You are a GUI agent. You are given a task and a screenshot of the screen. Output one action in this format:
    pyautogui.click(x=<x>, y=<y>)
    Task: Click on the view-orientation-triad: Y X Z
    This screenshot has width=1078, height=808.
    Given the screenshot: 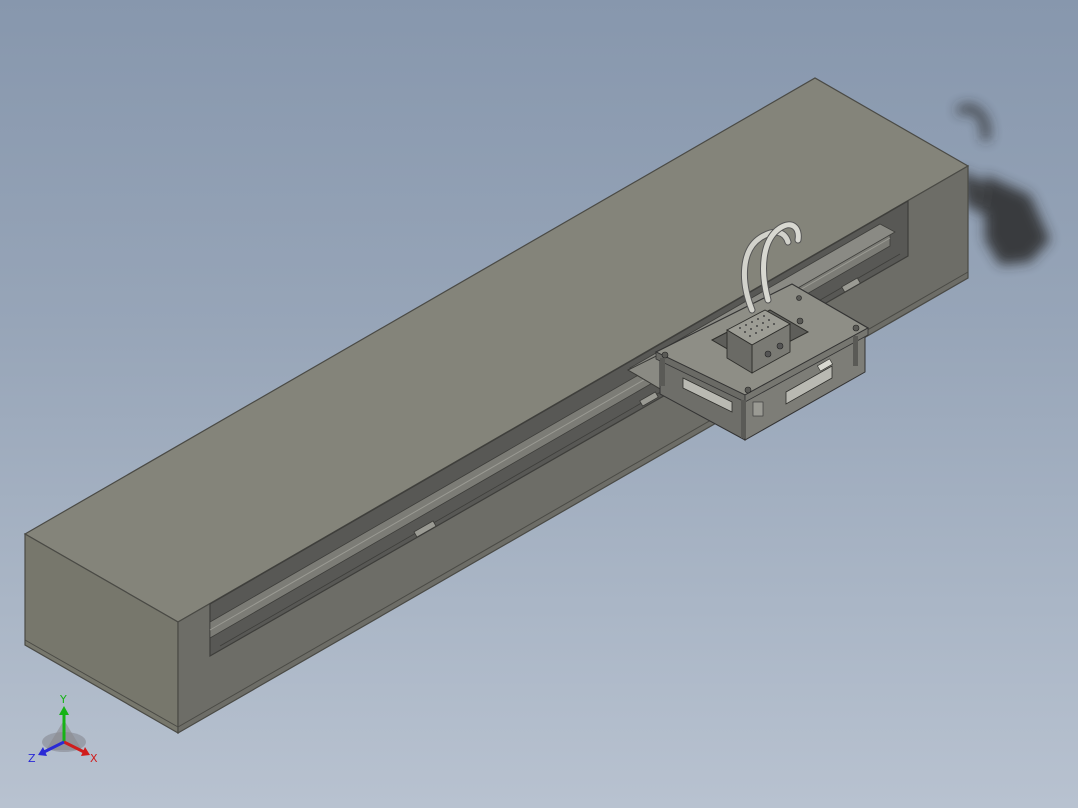 What is the action you would take?
    pyautogui.click(x=66, y=732)
    